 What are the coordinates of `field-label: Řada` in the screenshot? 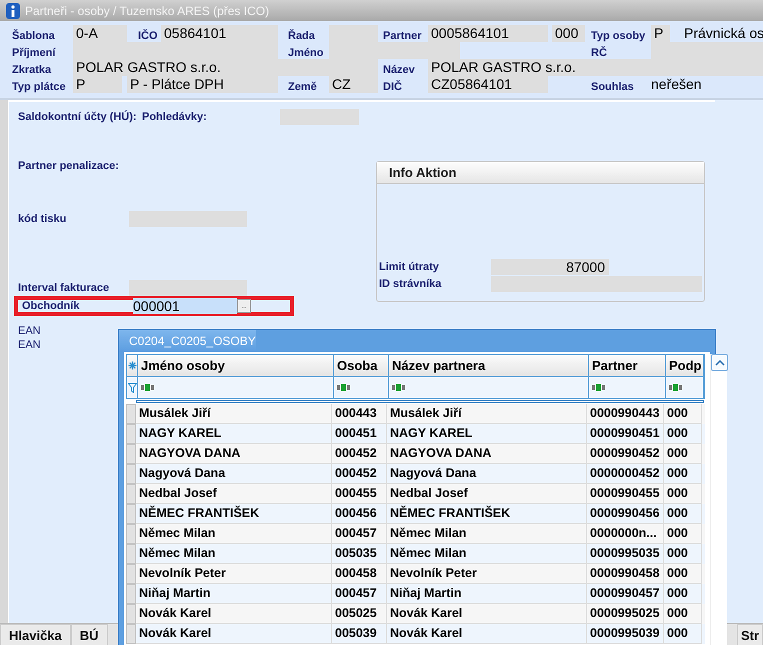 It's located at (302, 35).